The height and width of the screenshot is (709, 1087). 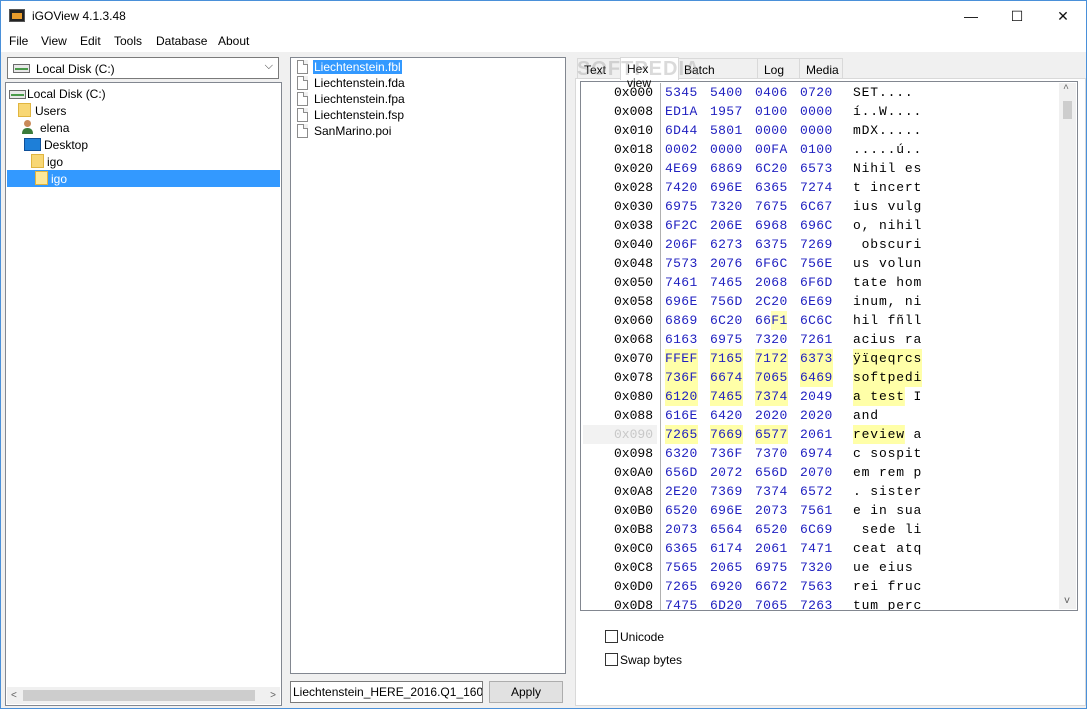 What do you see at coordinates (888, 377) in the screenshot?
I see `hex-ascii: softpedi` at bounding box center [888, 377].